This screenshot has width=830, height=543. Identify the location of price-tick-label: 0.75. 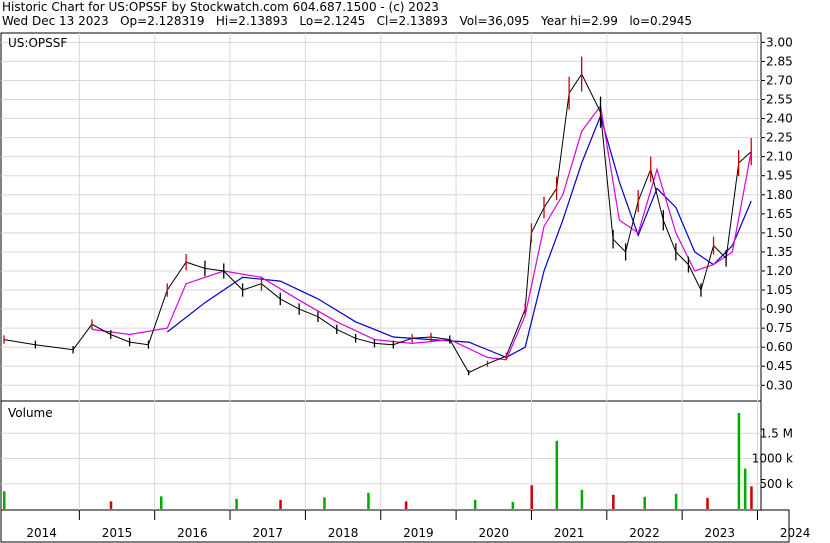
(779, 328).